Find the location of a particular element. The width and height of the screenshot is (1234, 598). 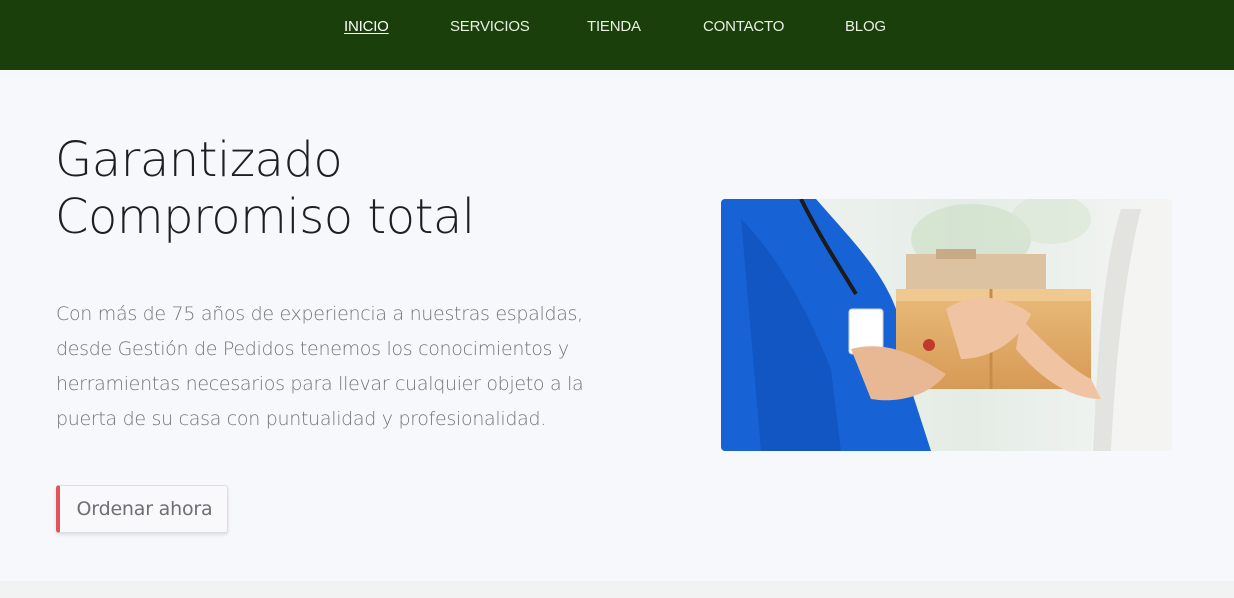

nav-link-servicios: SERVICIOS is located at coordinates (490, 27).